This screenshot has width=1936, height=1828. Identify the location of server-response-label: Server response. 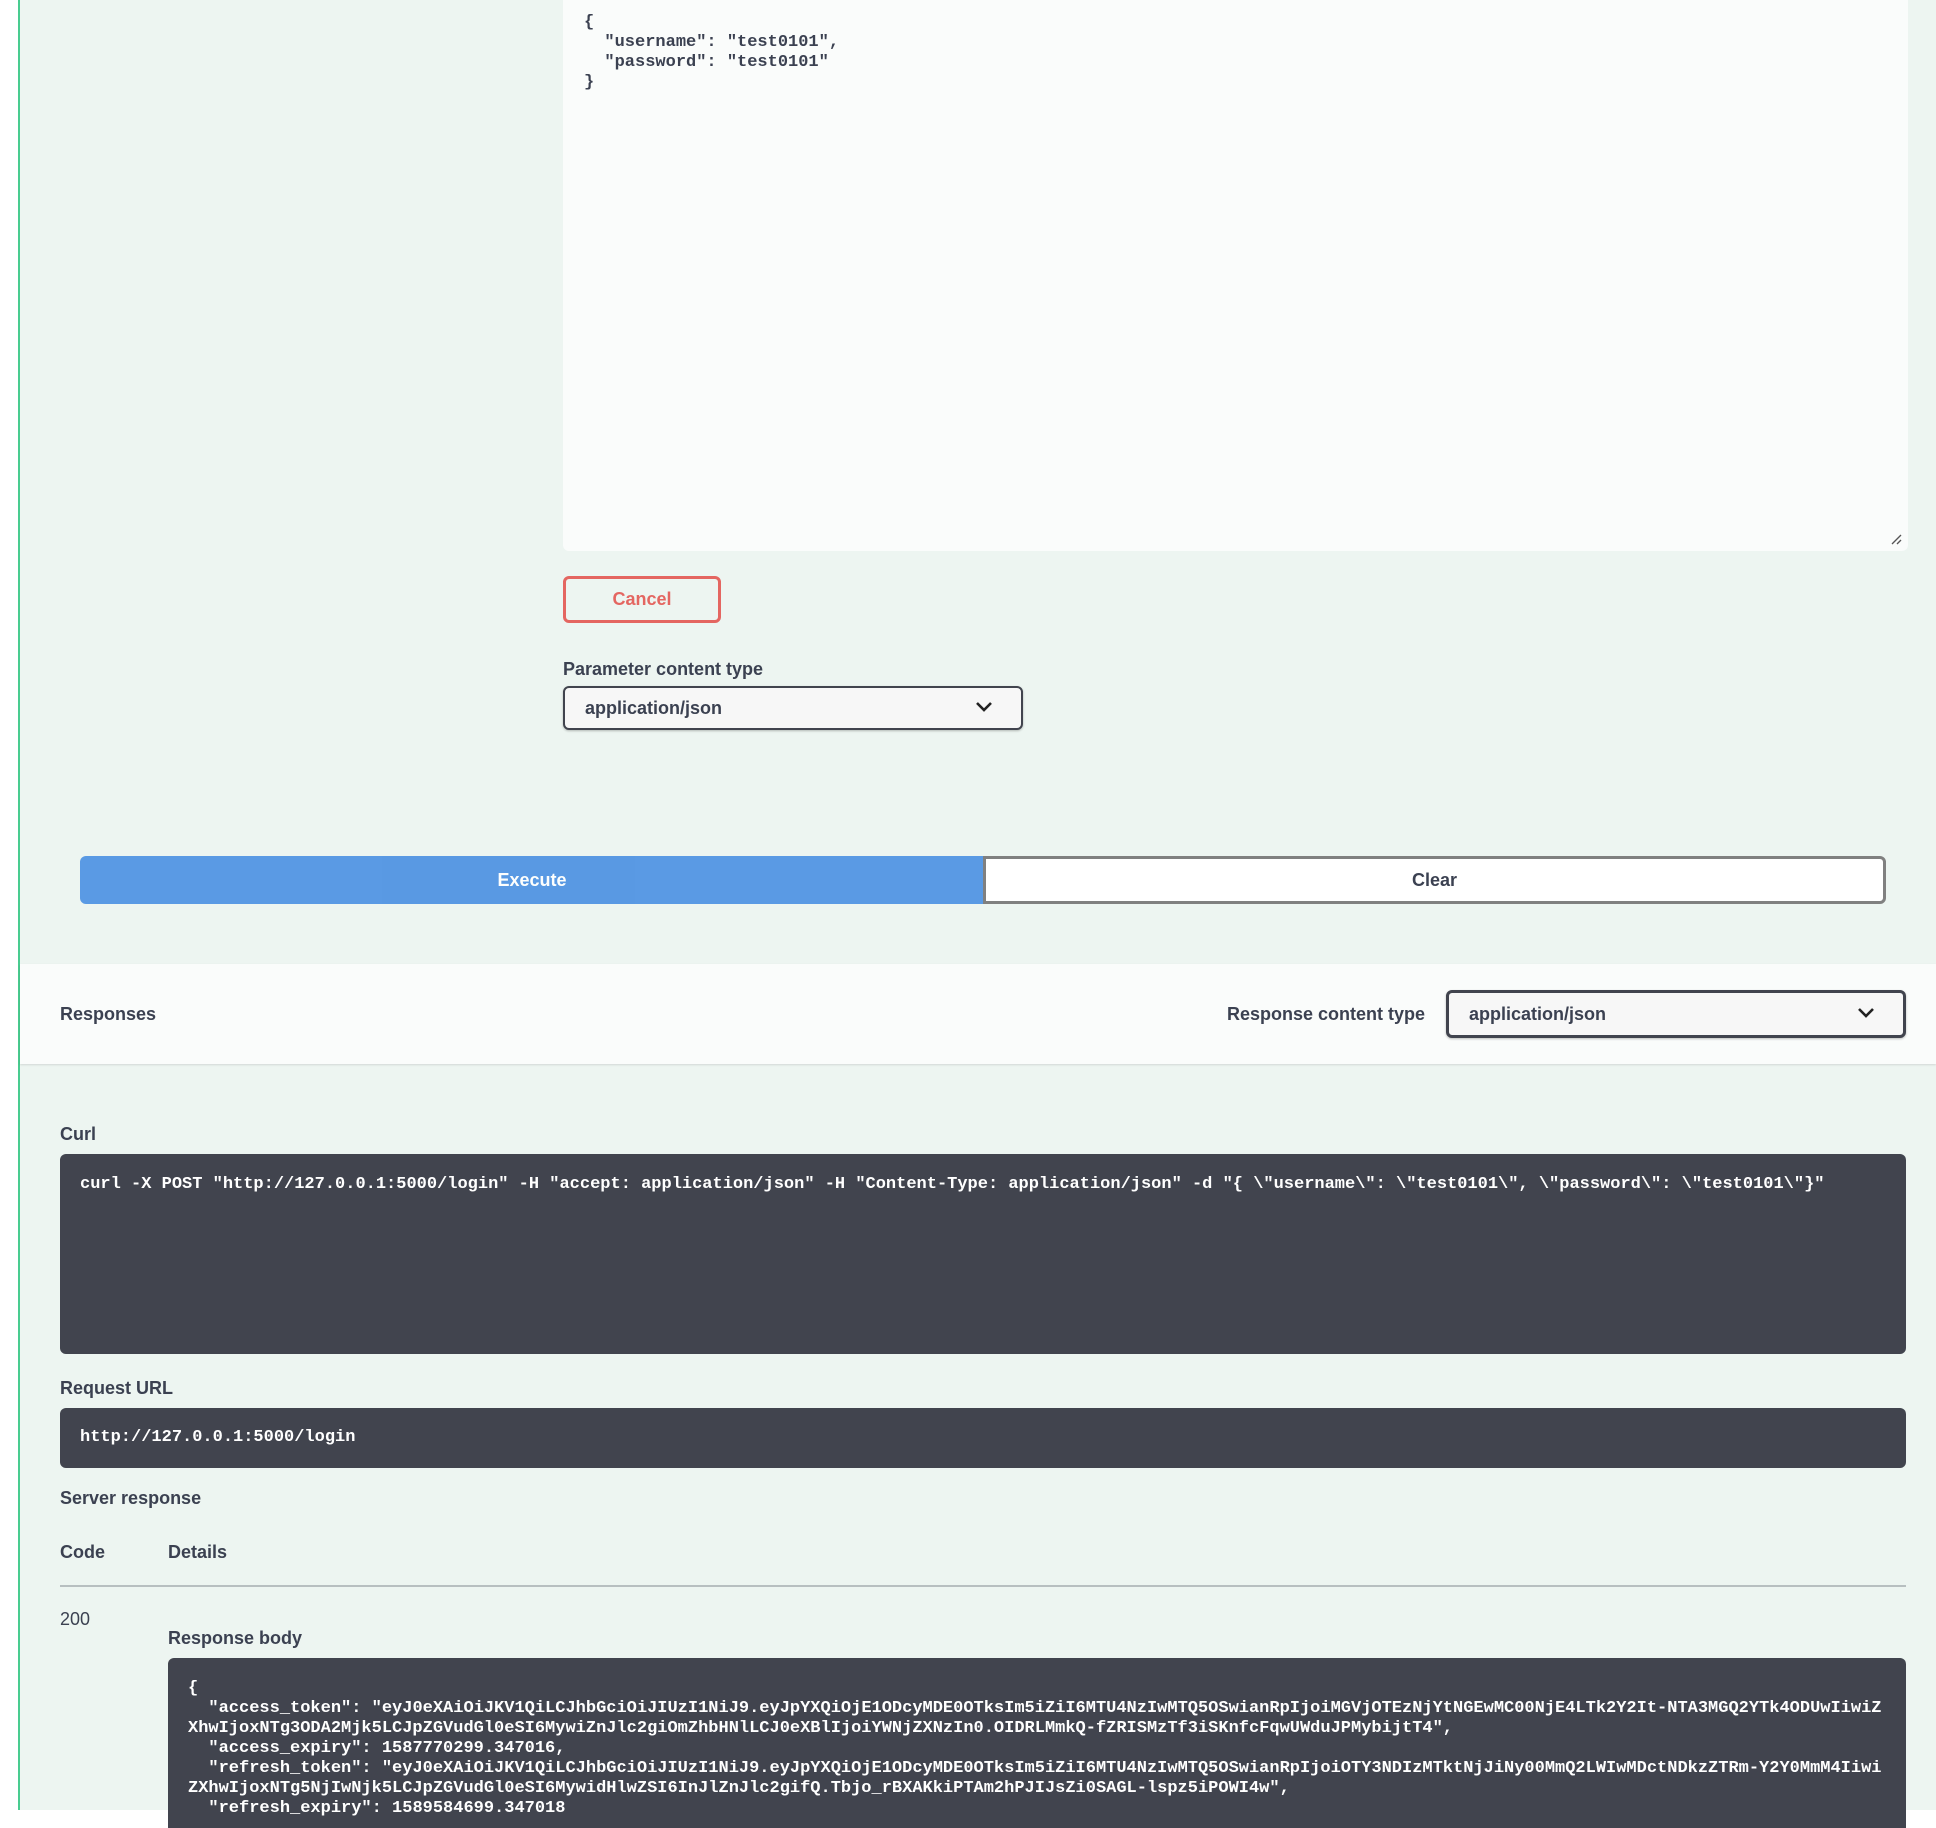
(131, 1498).